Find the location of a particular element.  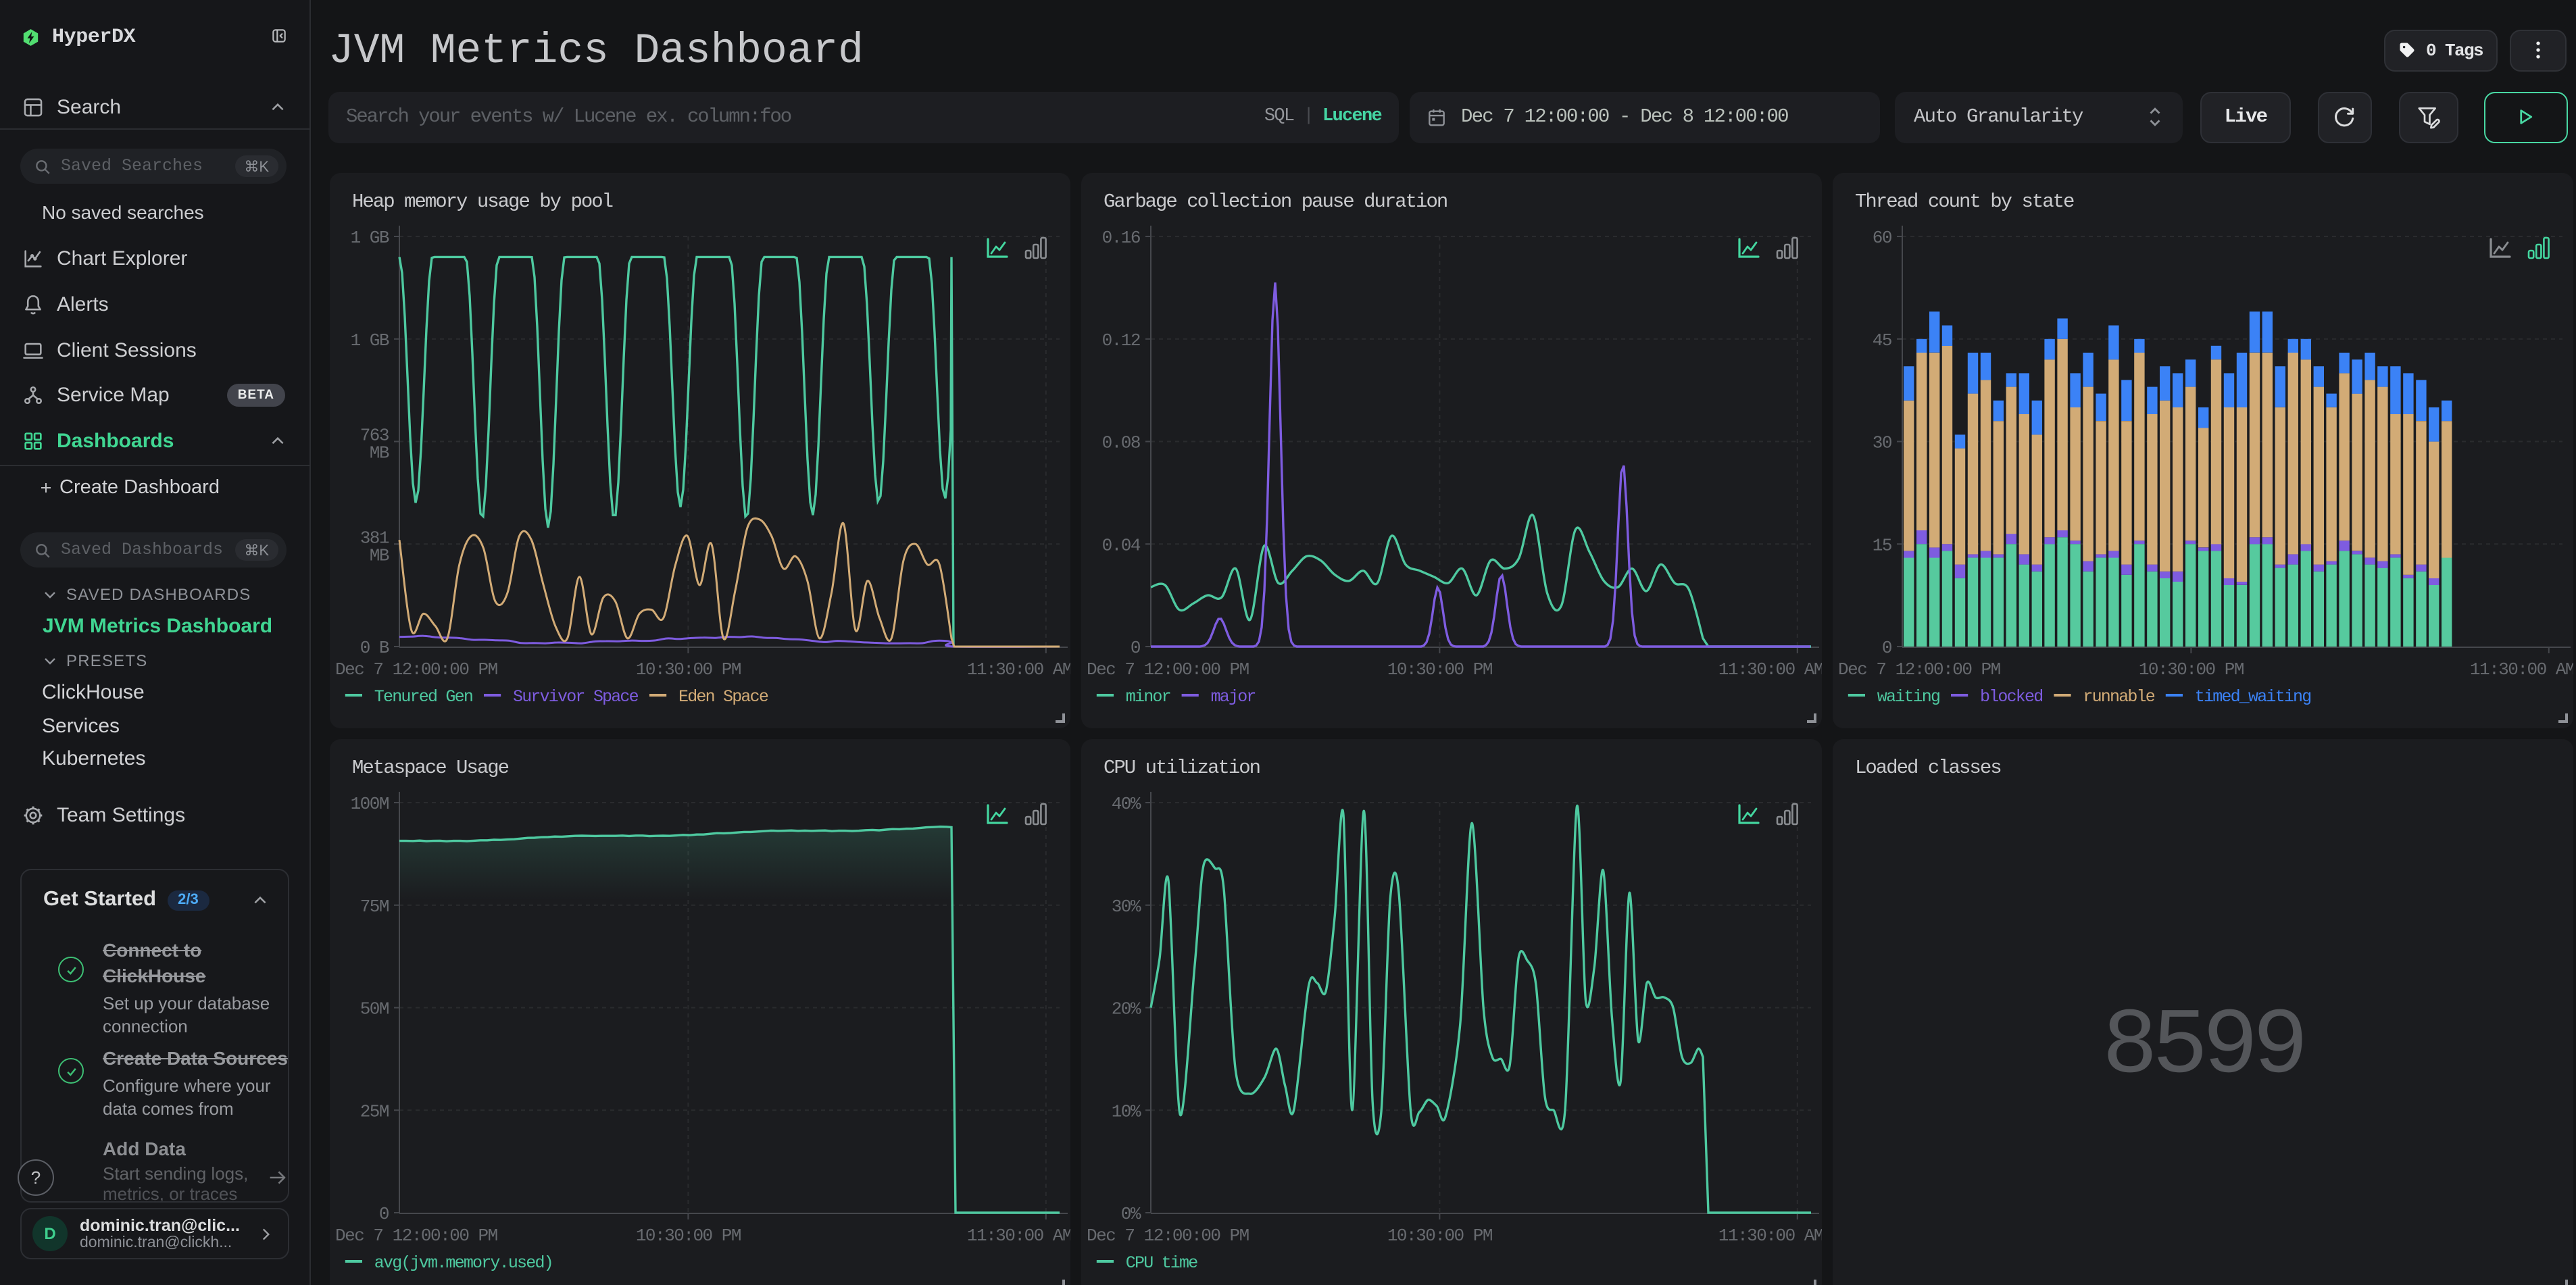

svg-text: 30 is located at coordinates (1881, 443).